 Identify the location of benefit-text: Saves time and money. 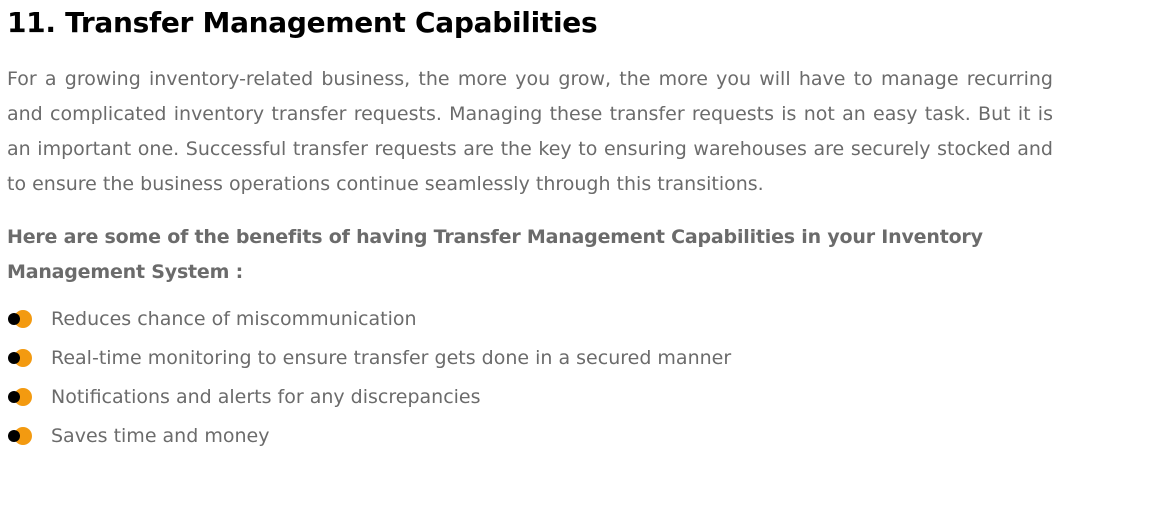
(160, 436).